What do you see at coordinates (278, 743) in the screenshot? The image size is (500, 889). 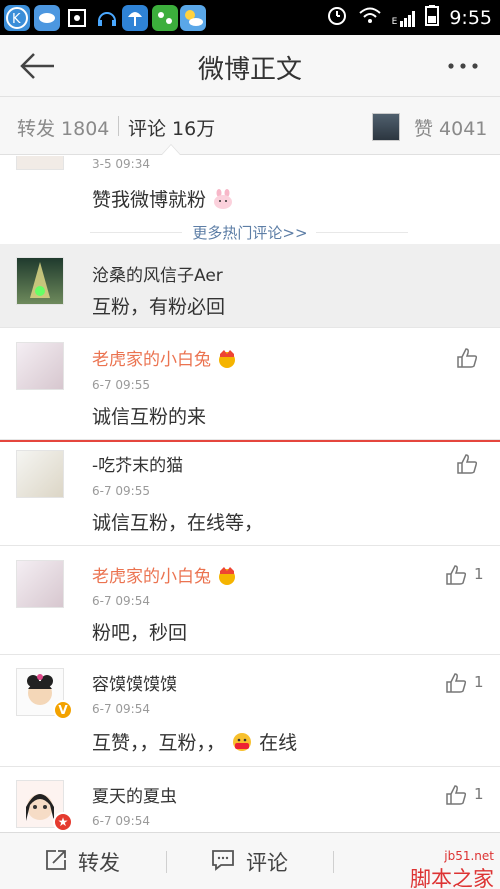 I see `comment-text-part: 在线` at bounding box center [278, 743].